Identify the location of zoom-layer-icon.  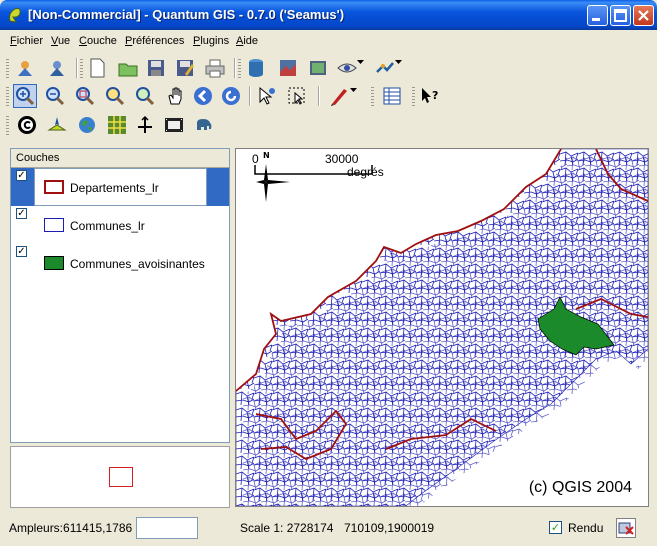
(145, 96).